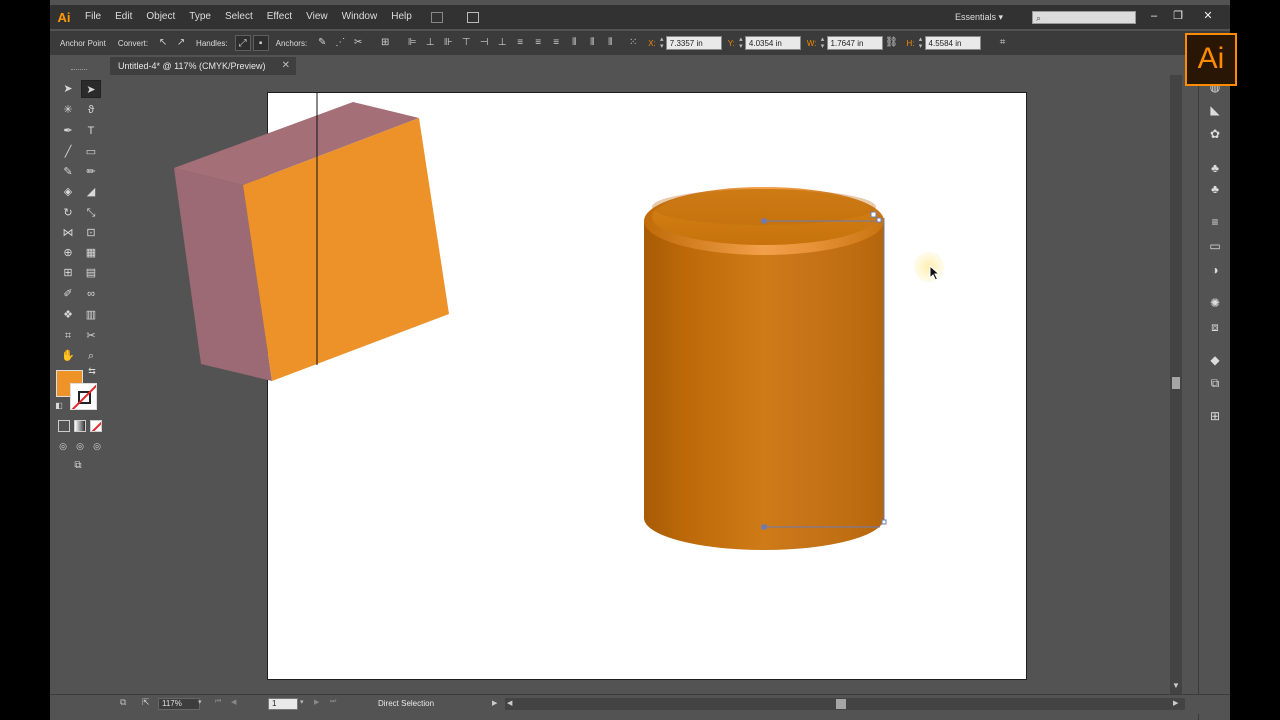  Describe the element at coordinates (91, 253) in the screenshot. I see `perspective-grid-tool-icon: ▦` at that location.